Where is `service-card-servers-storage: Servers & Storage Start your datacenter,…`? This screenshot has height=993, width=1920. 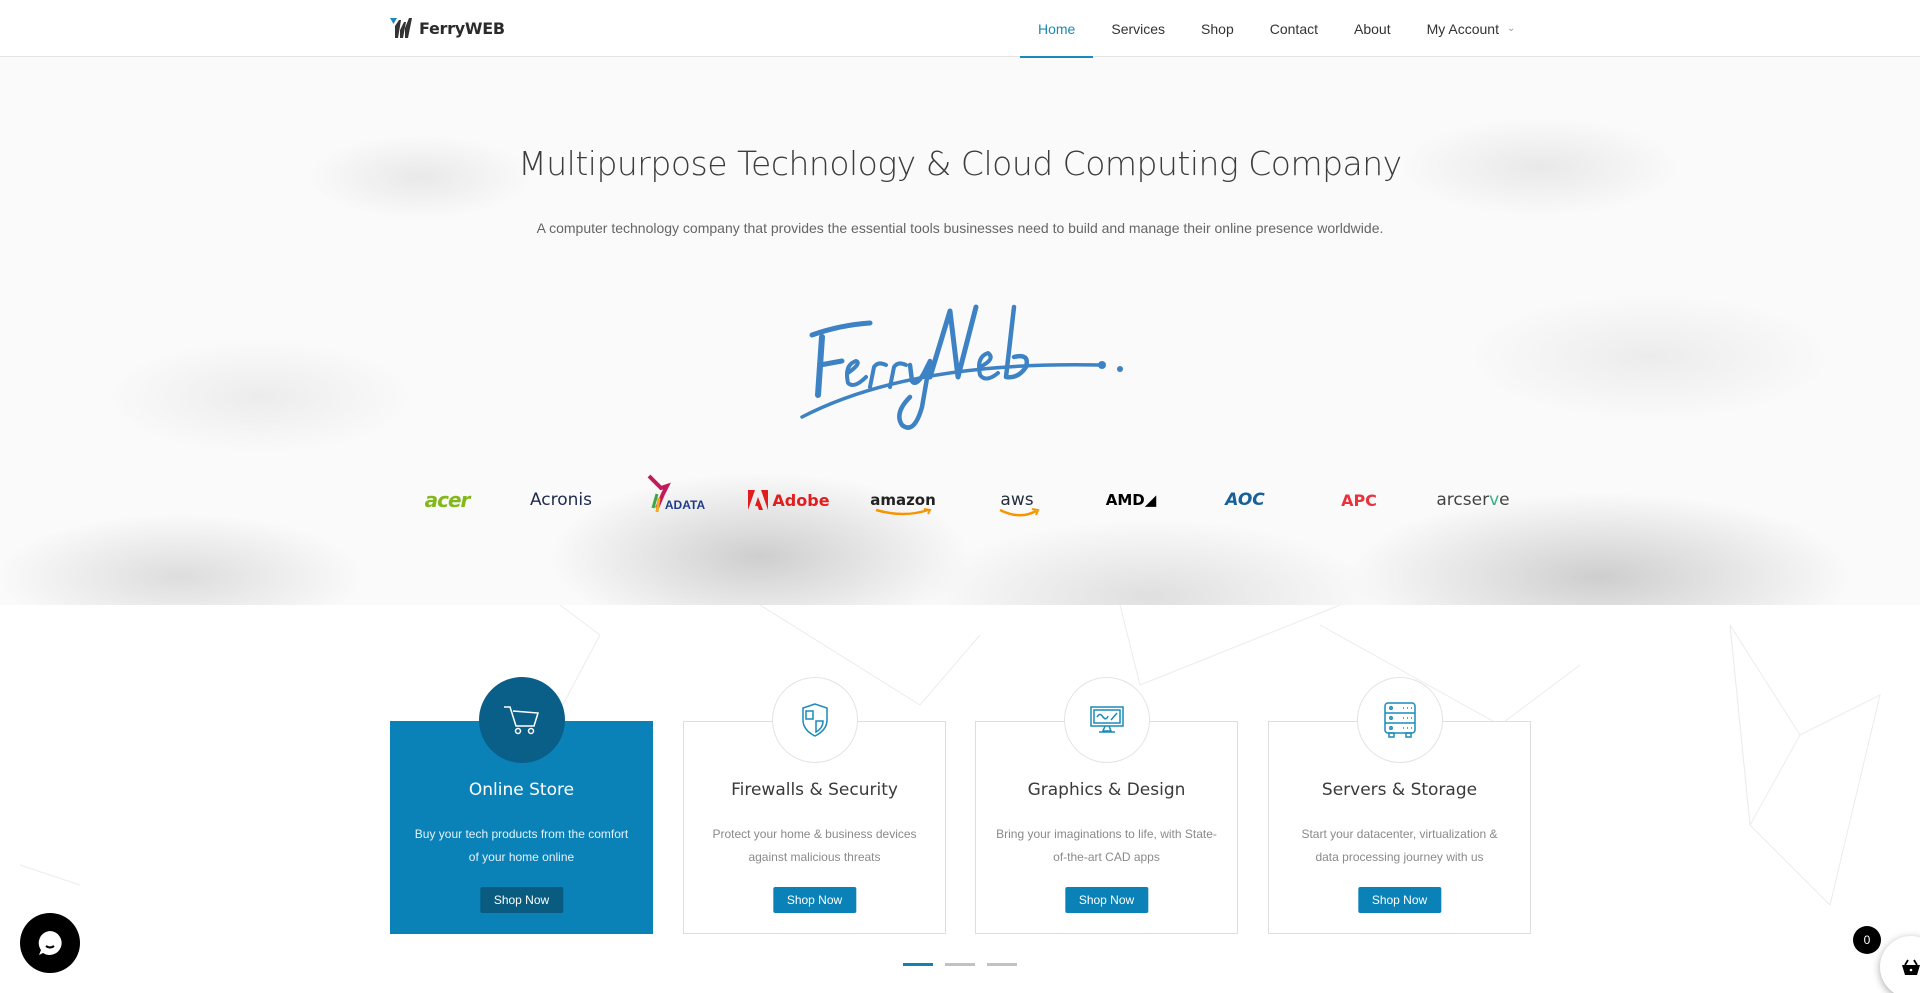 service-card-servers-storage: Servers & Storage Start your datacenter,… is located at coordinates (1399, 805).